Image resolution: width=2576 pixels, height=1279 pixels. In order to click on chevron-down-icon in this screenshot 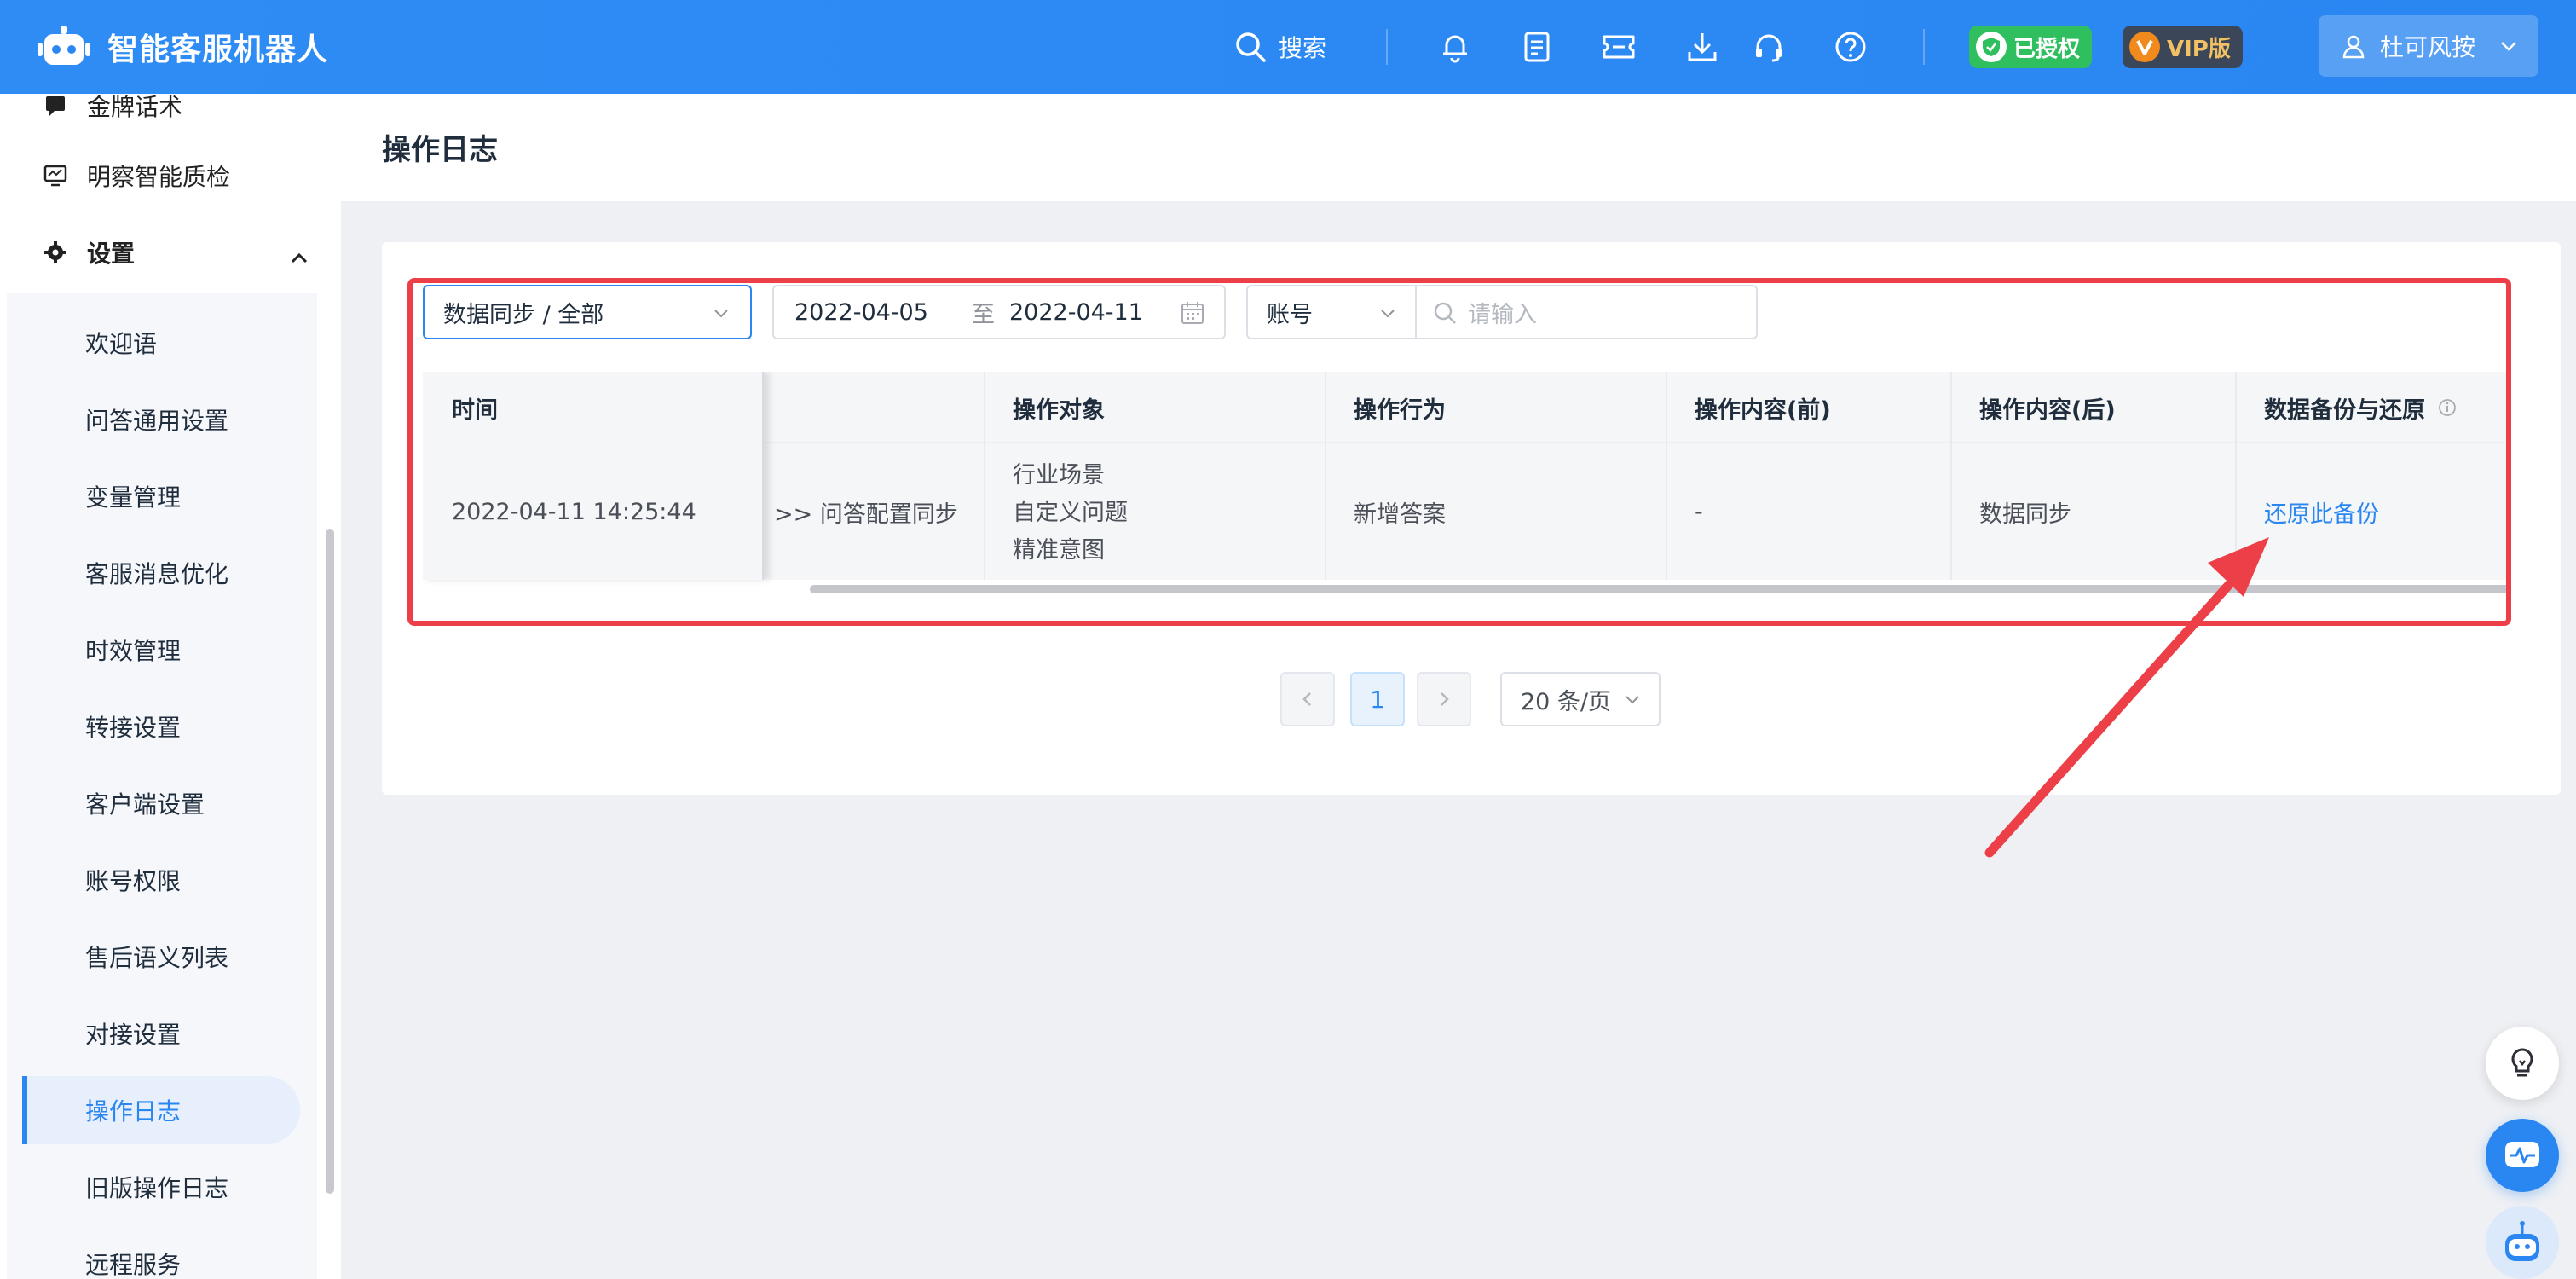, I will do `click(1632, 700)`.